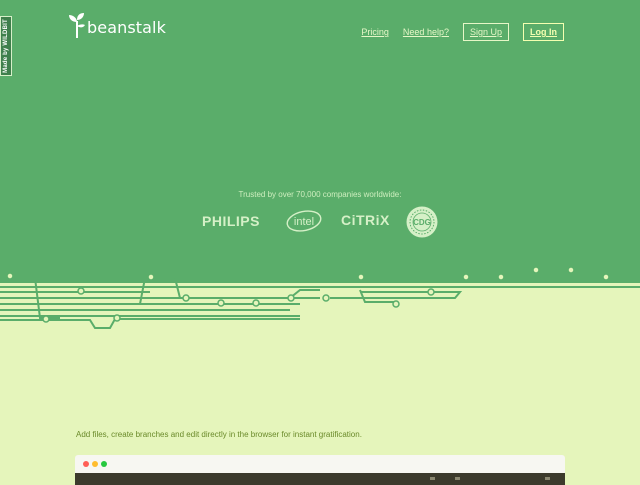 Image resolution: width=640 pixels, height=485 pixels. Describe the element at coordinates (86, 464) in the screenshot. I see `close-dot-icon` at that location.